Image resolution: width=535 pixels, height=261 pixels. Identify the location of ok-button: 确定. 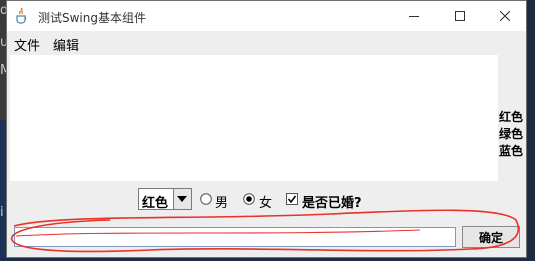
(491, 237).